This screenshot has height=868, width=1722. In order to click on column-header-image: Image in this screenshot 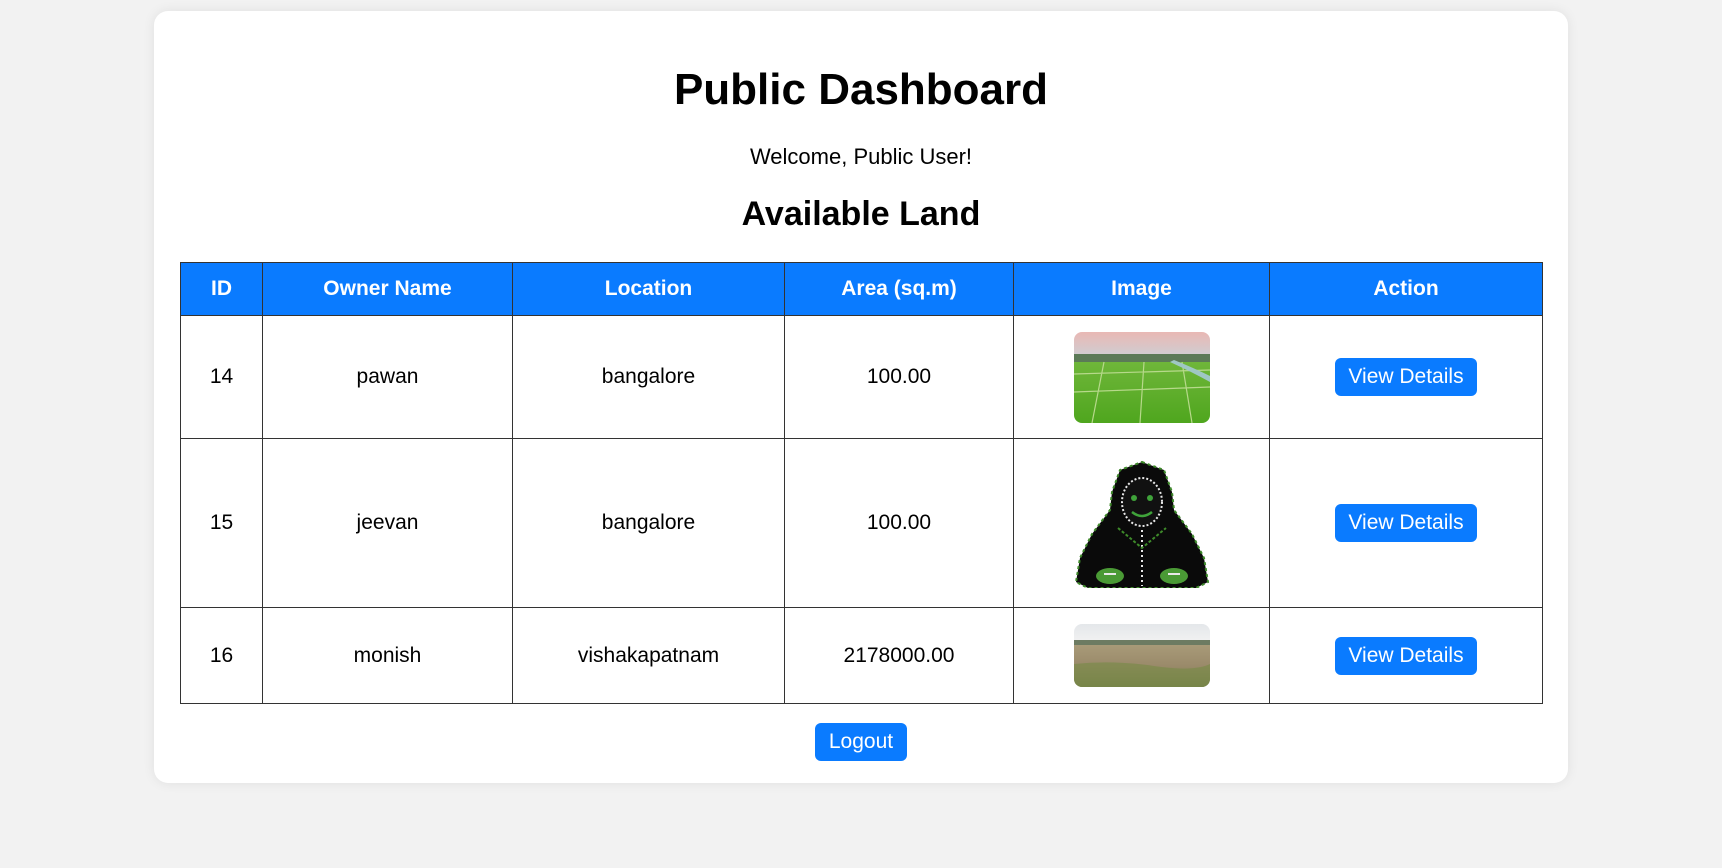, I will do `click(1141, 289)`.